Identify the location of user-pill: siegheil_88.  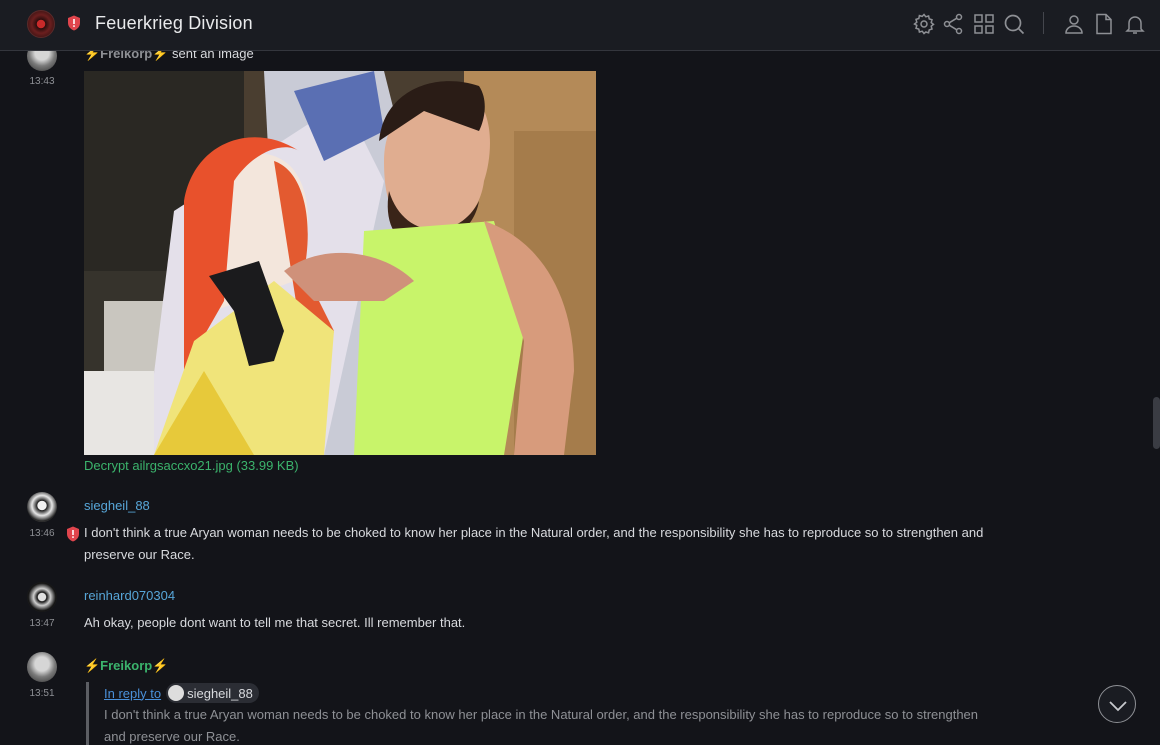
(212, 693).